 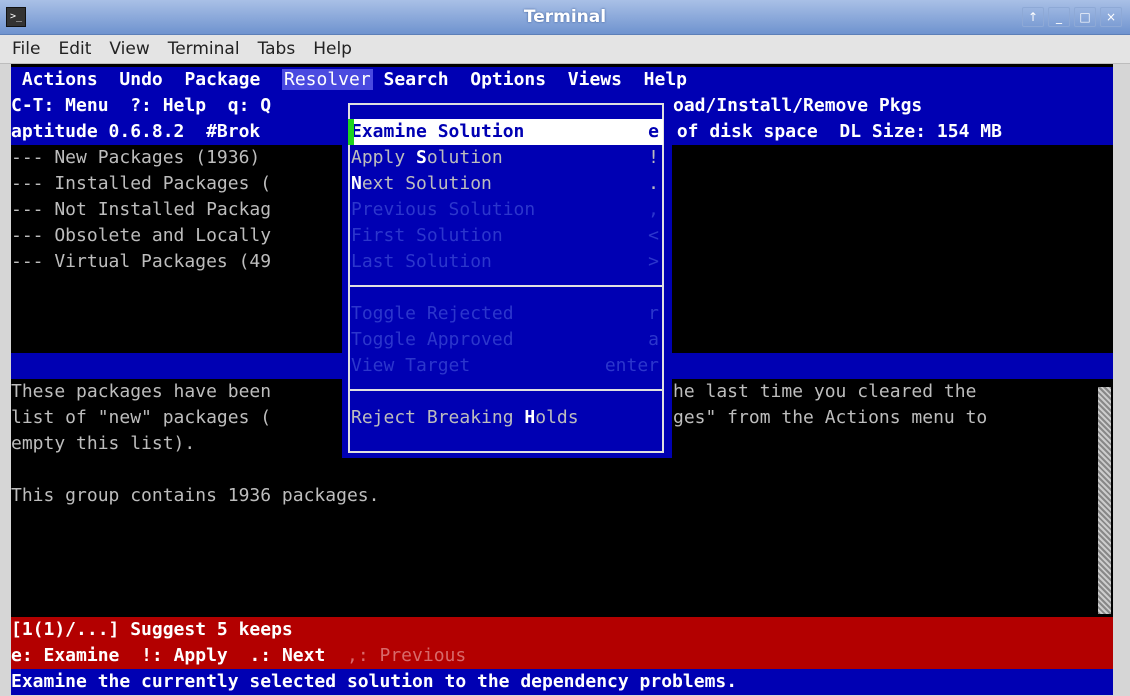 I want to click on window-titlebar: >_ Terminal ↑ _ □ ×, so click(x=565, y=17).